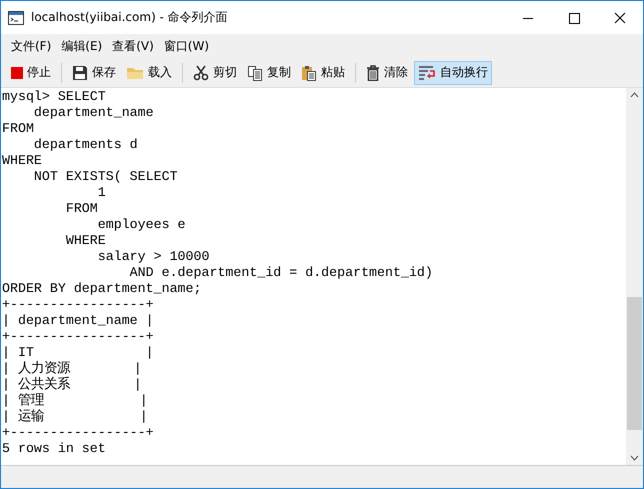 This screenshot has width=644, height=489. What do you see at coordinates (373, 72) in the screenshot?
I see `trash-icon` at bounding box center [373, 72].